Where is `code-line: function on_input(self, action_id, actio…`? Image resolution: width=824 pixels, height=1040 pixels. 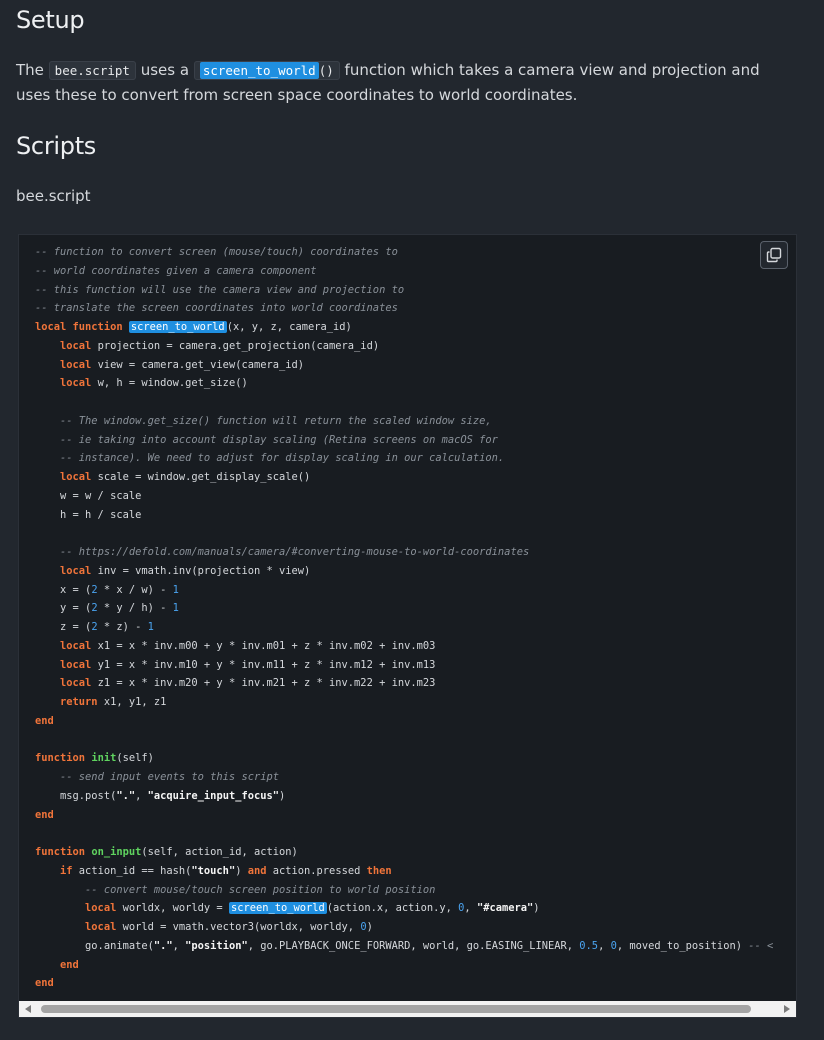 code-line: function on_input(self, action_id, actio… is located at coordinates (166, 852).